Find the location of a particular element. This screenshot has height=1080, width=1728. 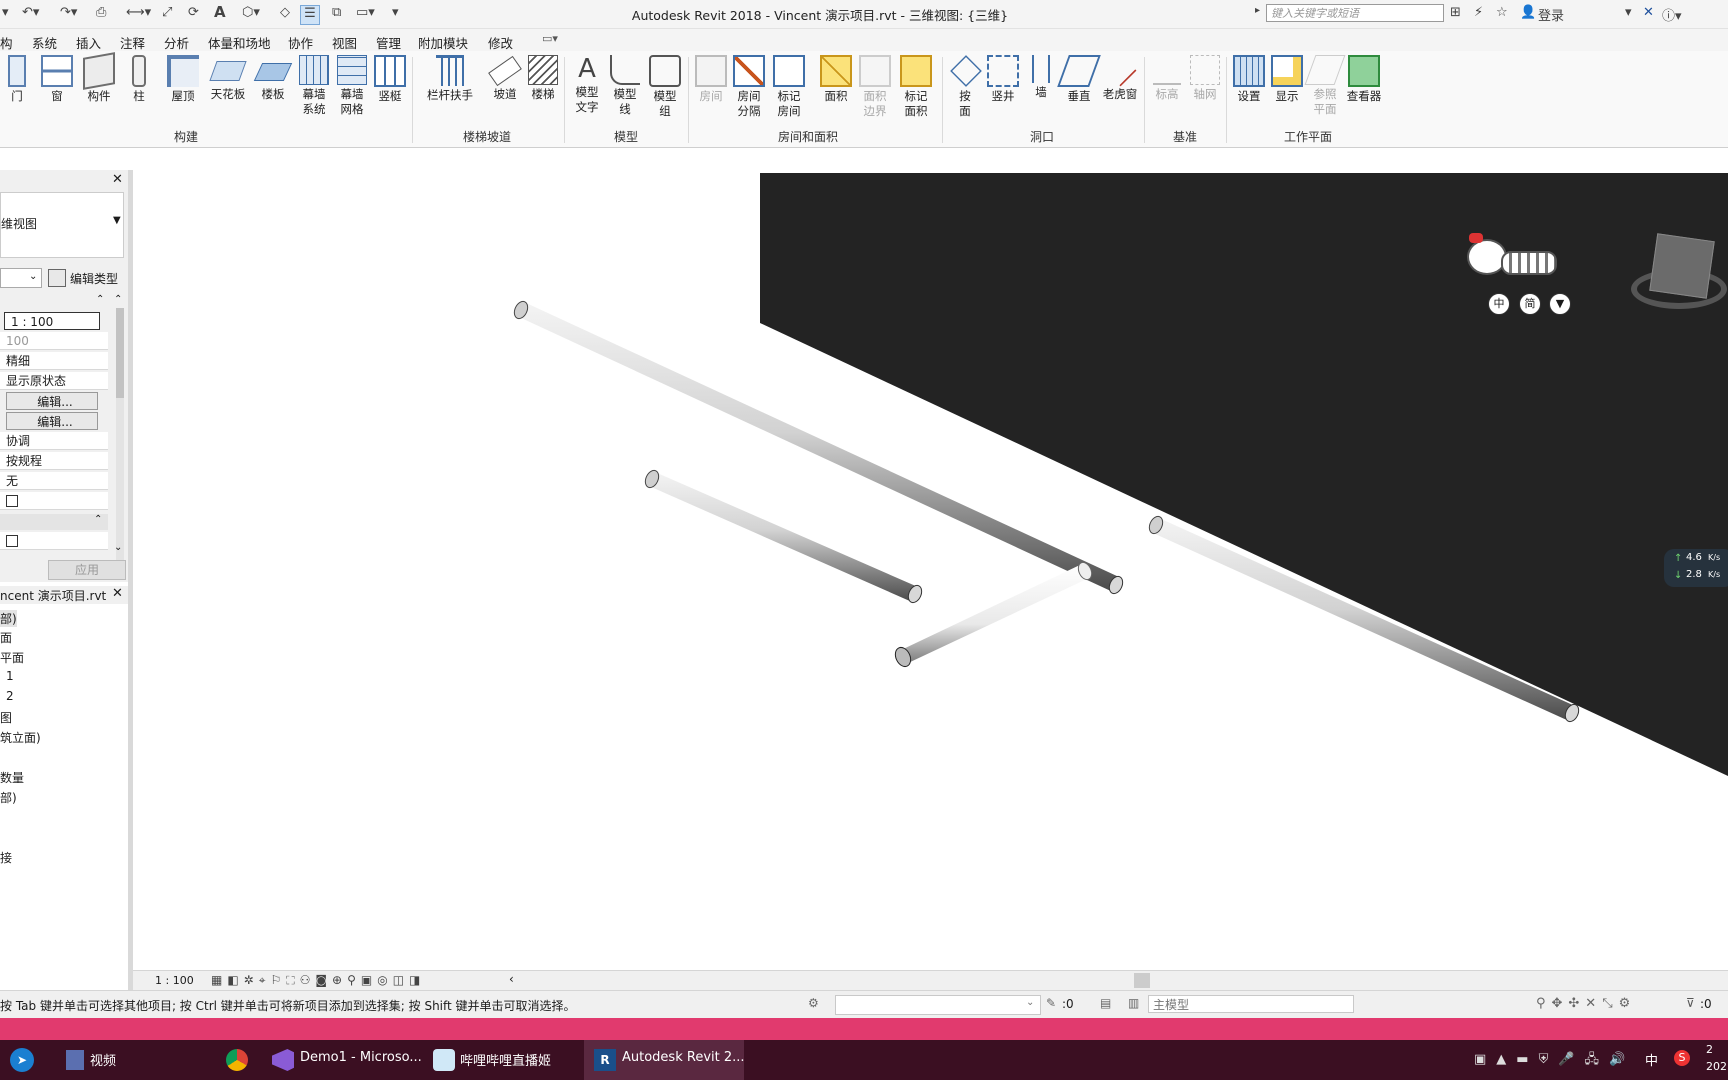

binoculars-icon: ⊞ is located at coordinates (1455, 14).